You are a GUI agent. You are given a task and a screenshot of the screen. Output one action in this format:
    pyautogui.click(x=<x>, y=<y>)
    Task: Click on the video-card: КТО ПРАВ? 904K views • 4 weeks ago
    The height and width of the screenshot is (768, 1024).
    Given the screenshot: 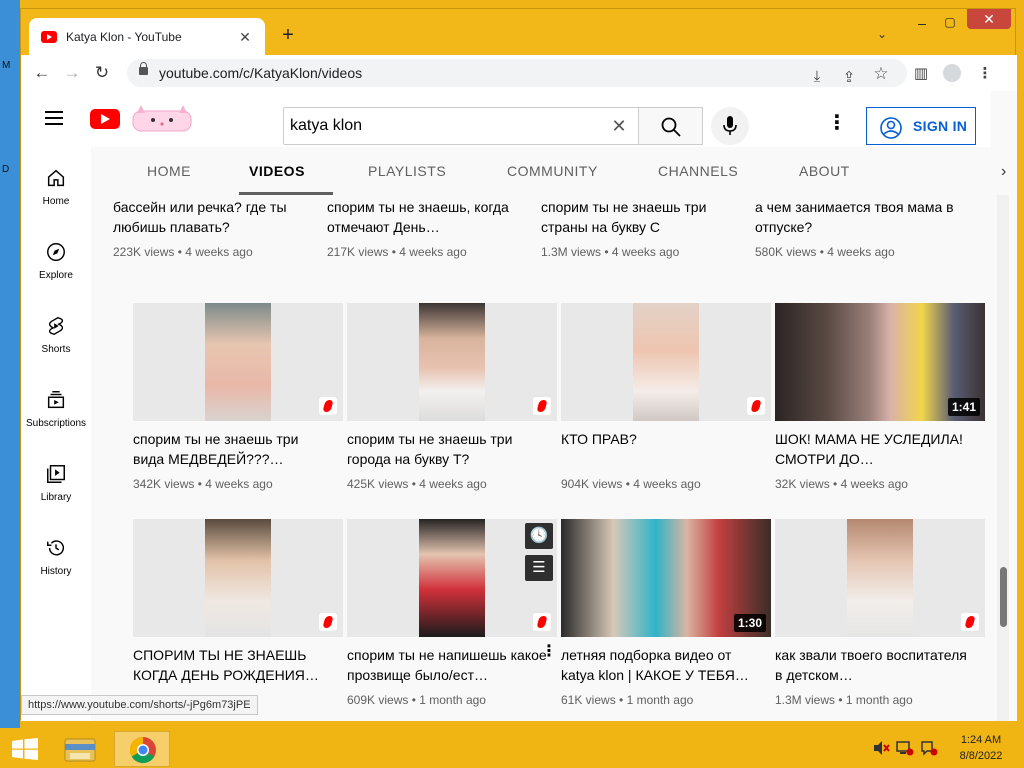 What is the action you would take?
    pyautogui.click(x=666, y=397)
    